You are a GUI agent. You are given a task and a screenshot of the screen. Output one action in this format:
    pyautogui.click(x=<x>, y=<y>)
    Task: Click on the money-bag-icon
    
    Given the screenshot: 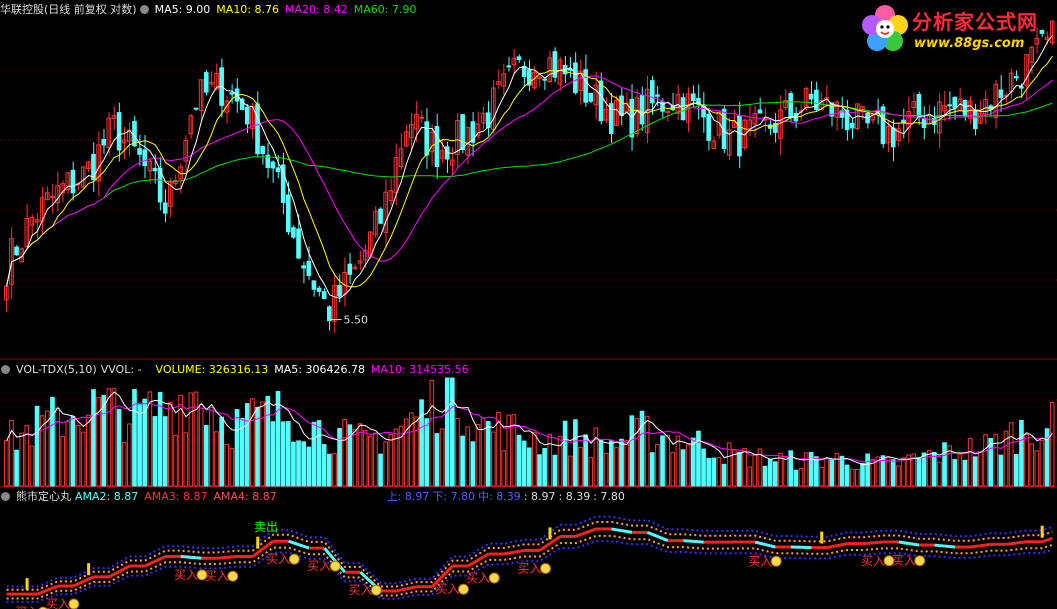 What is the action you would take?
    pyautogui.click(x=920, y=561)
    